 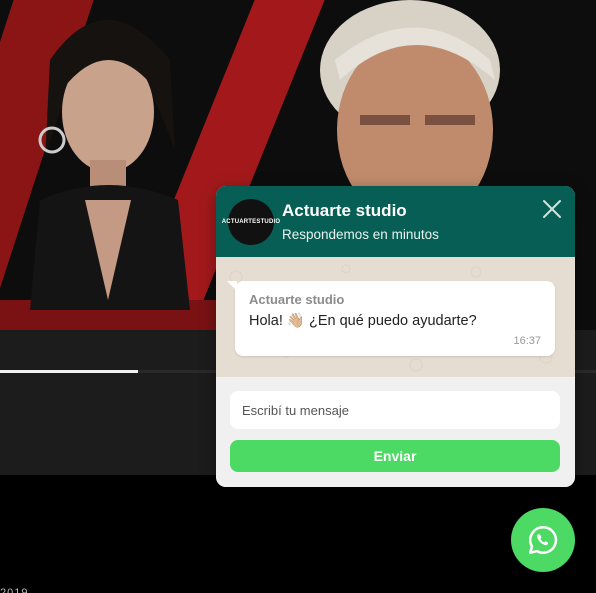 I want to click on message-input, so click(x=395, y=410).